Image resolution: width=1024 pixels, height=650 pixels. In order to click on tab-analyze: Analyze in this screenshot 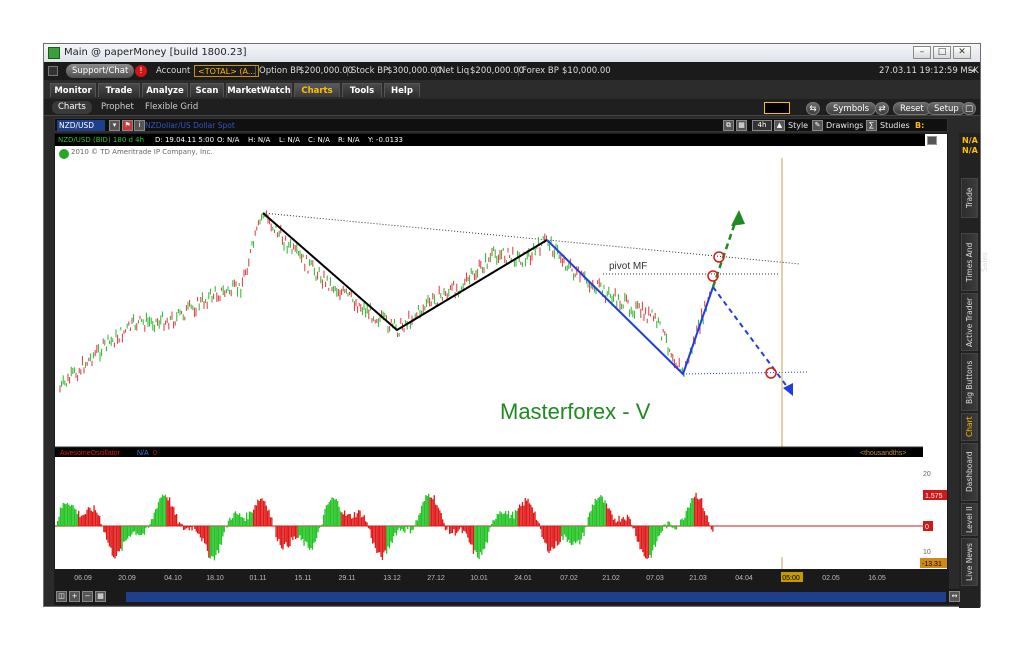, I will do `click(165, 90)`.